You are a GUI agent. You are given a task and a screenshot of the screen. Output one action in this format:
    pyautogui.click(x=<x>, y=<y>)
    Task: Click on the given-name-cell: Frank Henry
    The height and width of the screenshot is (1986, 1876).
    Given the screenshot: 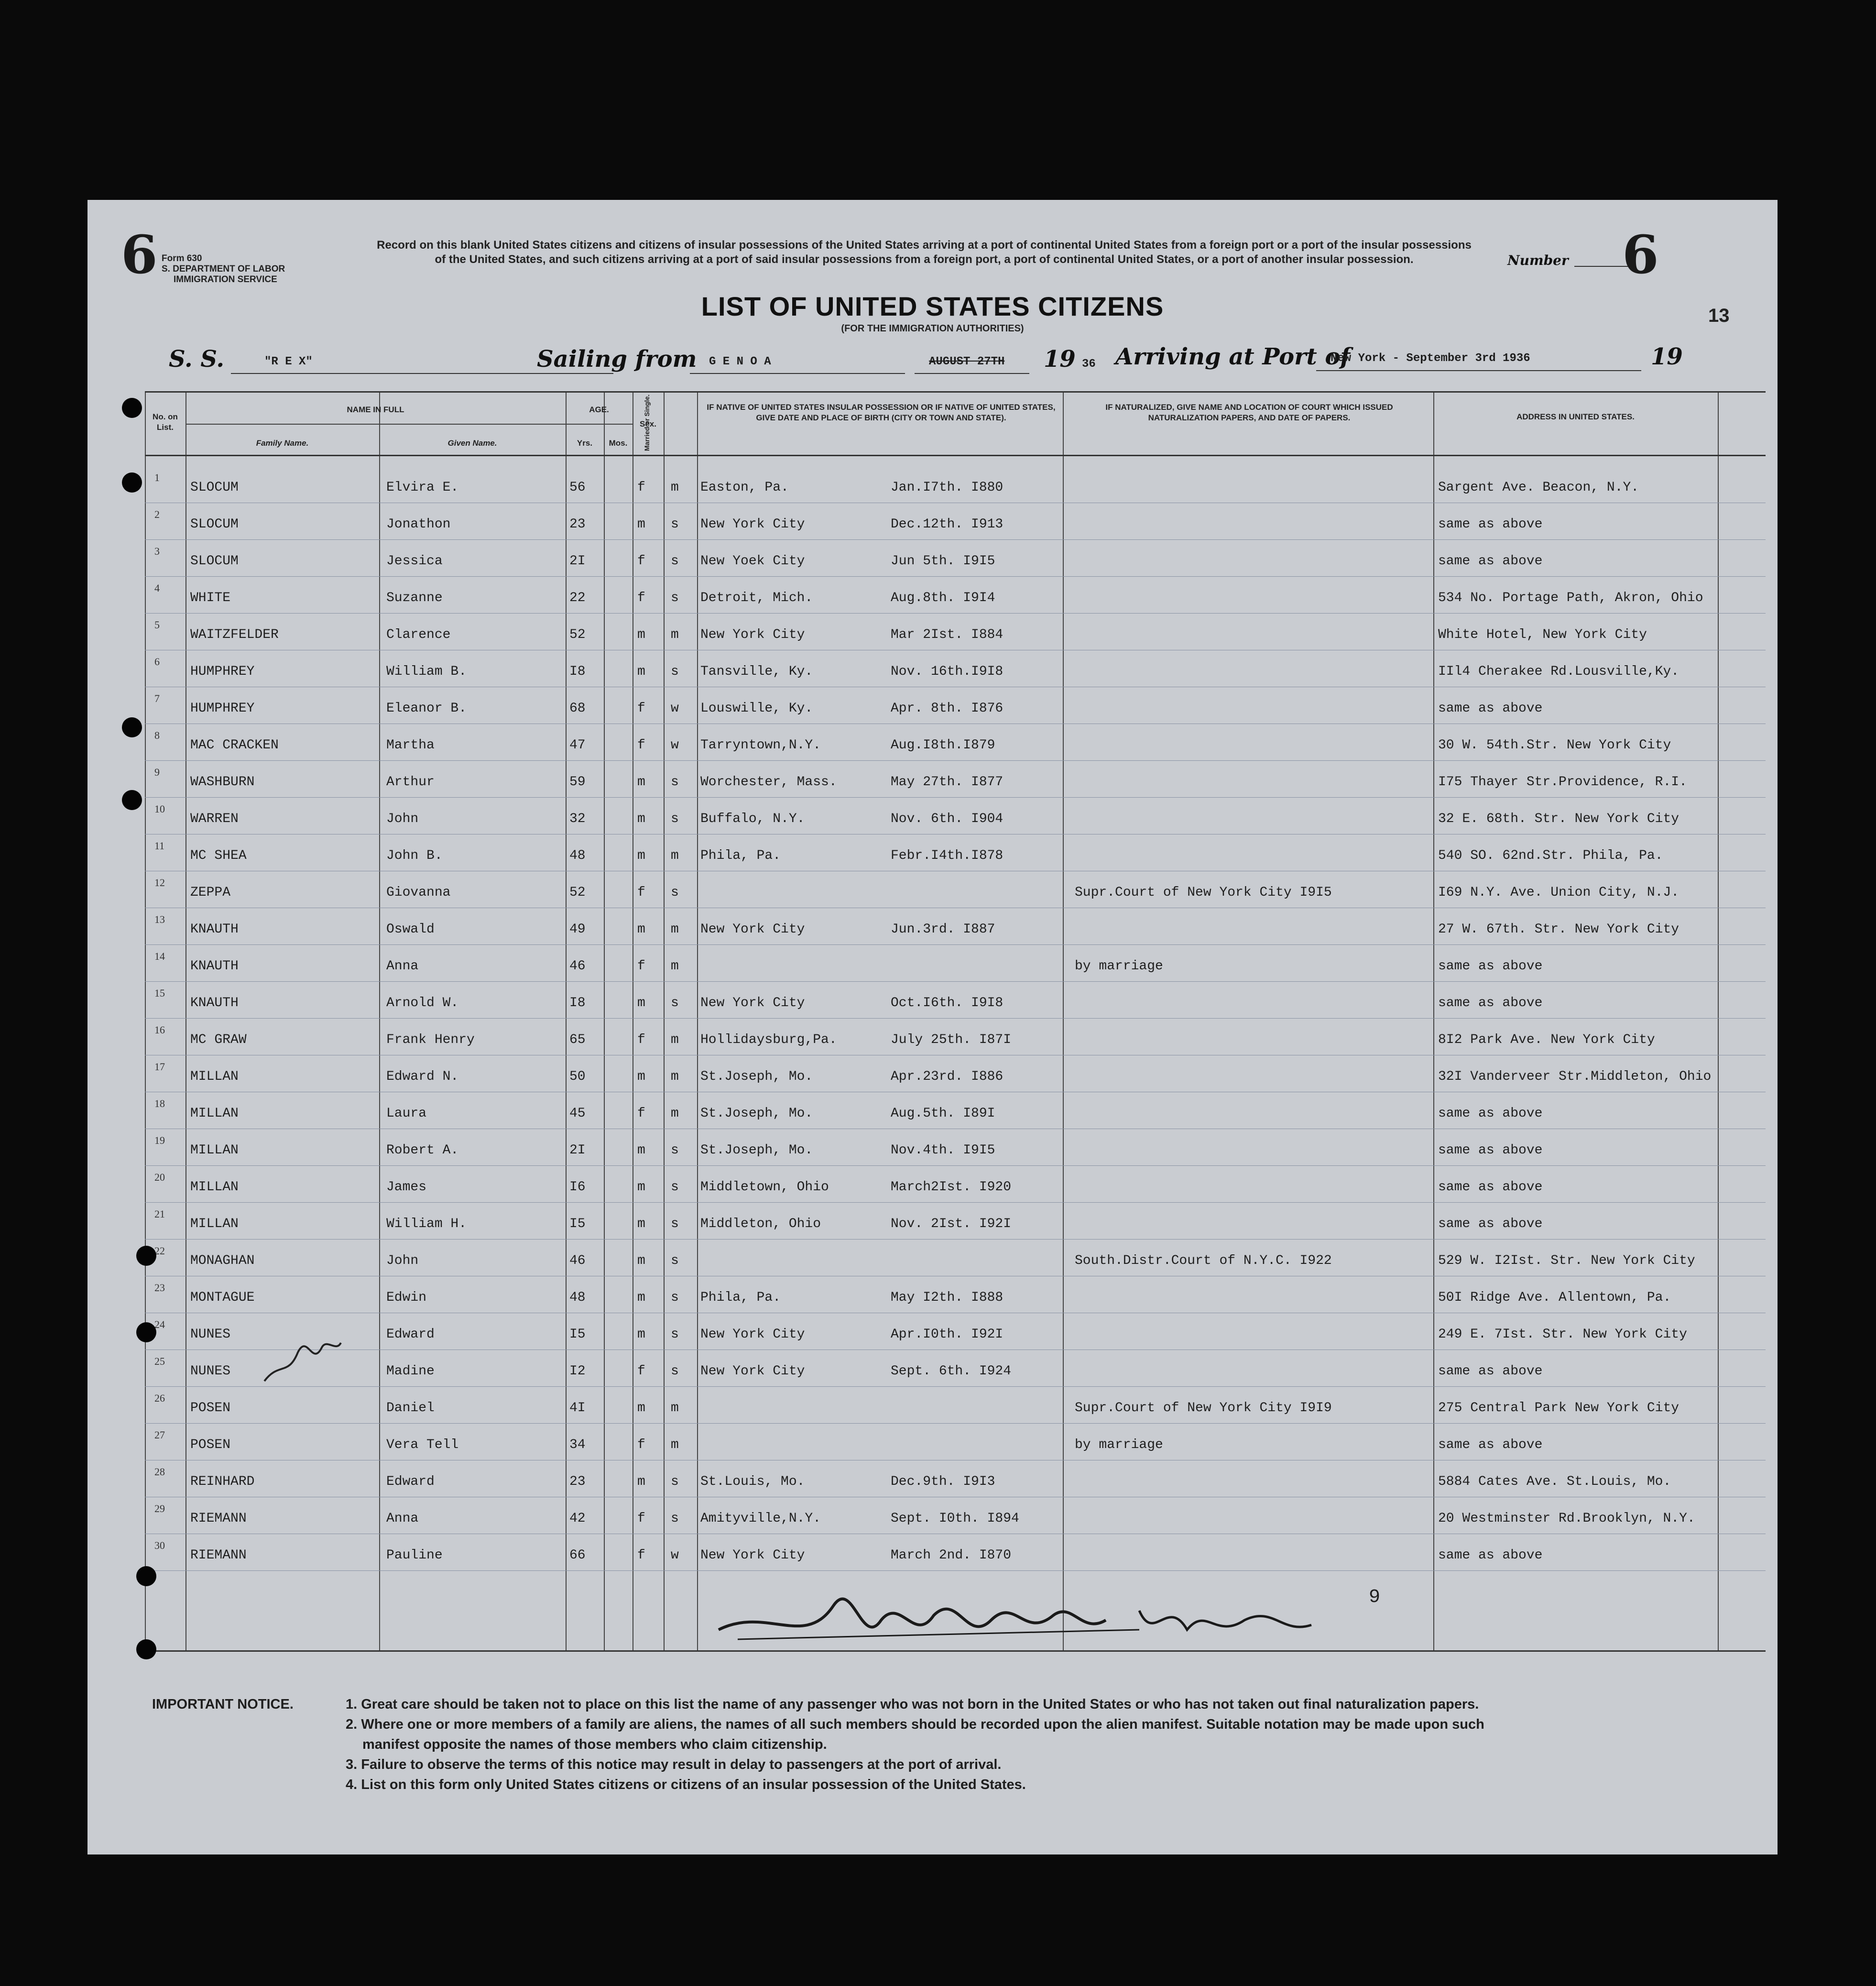 What is the action you would take?
    pyautogui.click(x=430, y=1039)
    